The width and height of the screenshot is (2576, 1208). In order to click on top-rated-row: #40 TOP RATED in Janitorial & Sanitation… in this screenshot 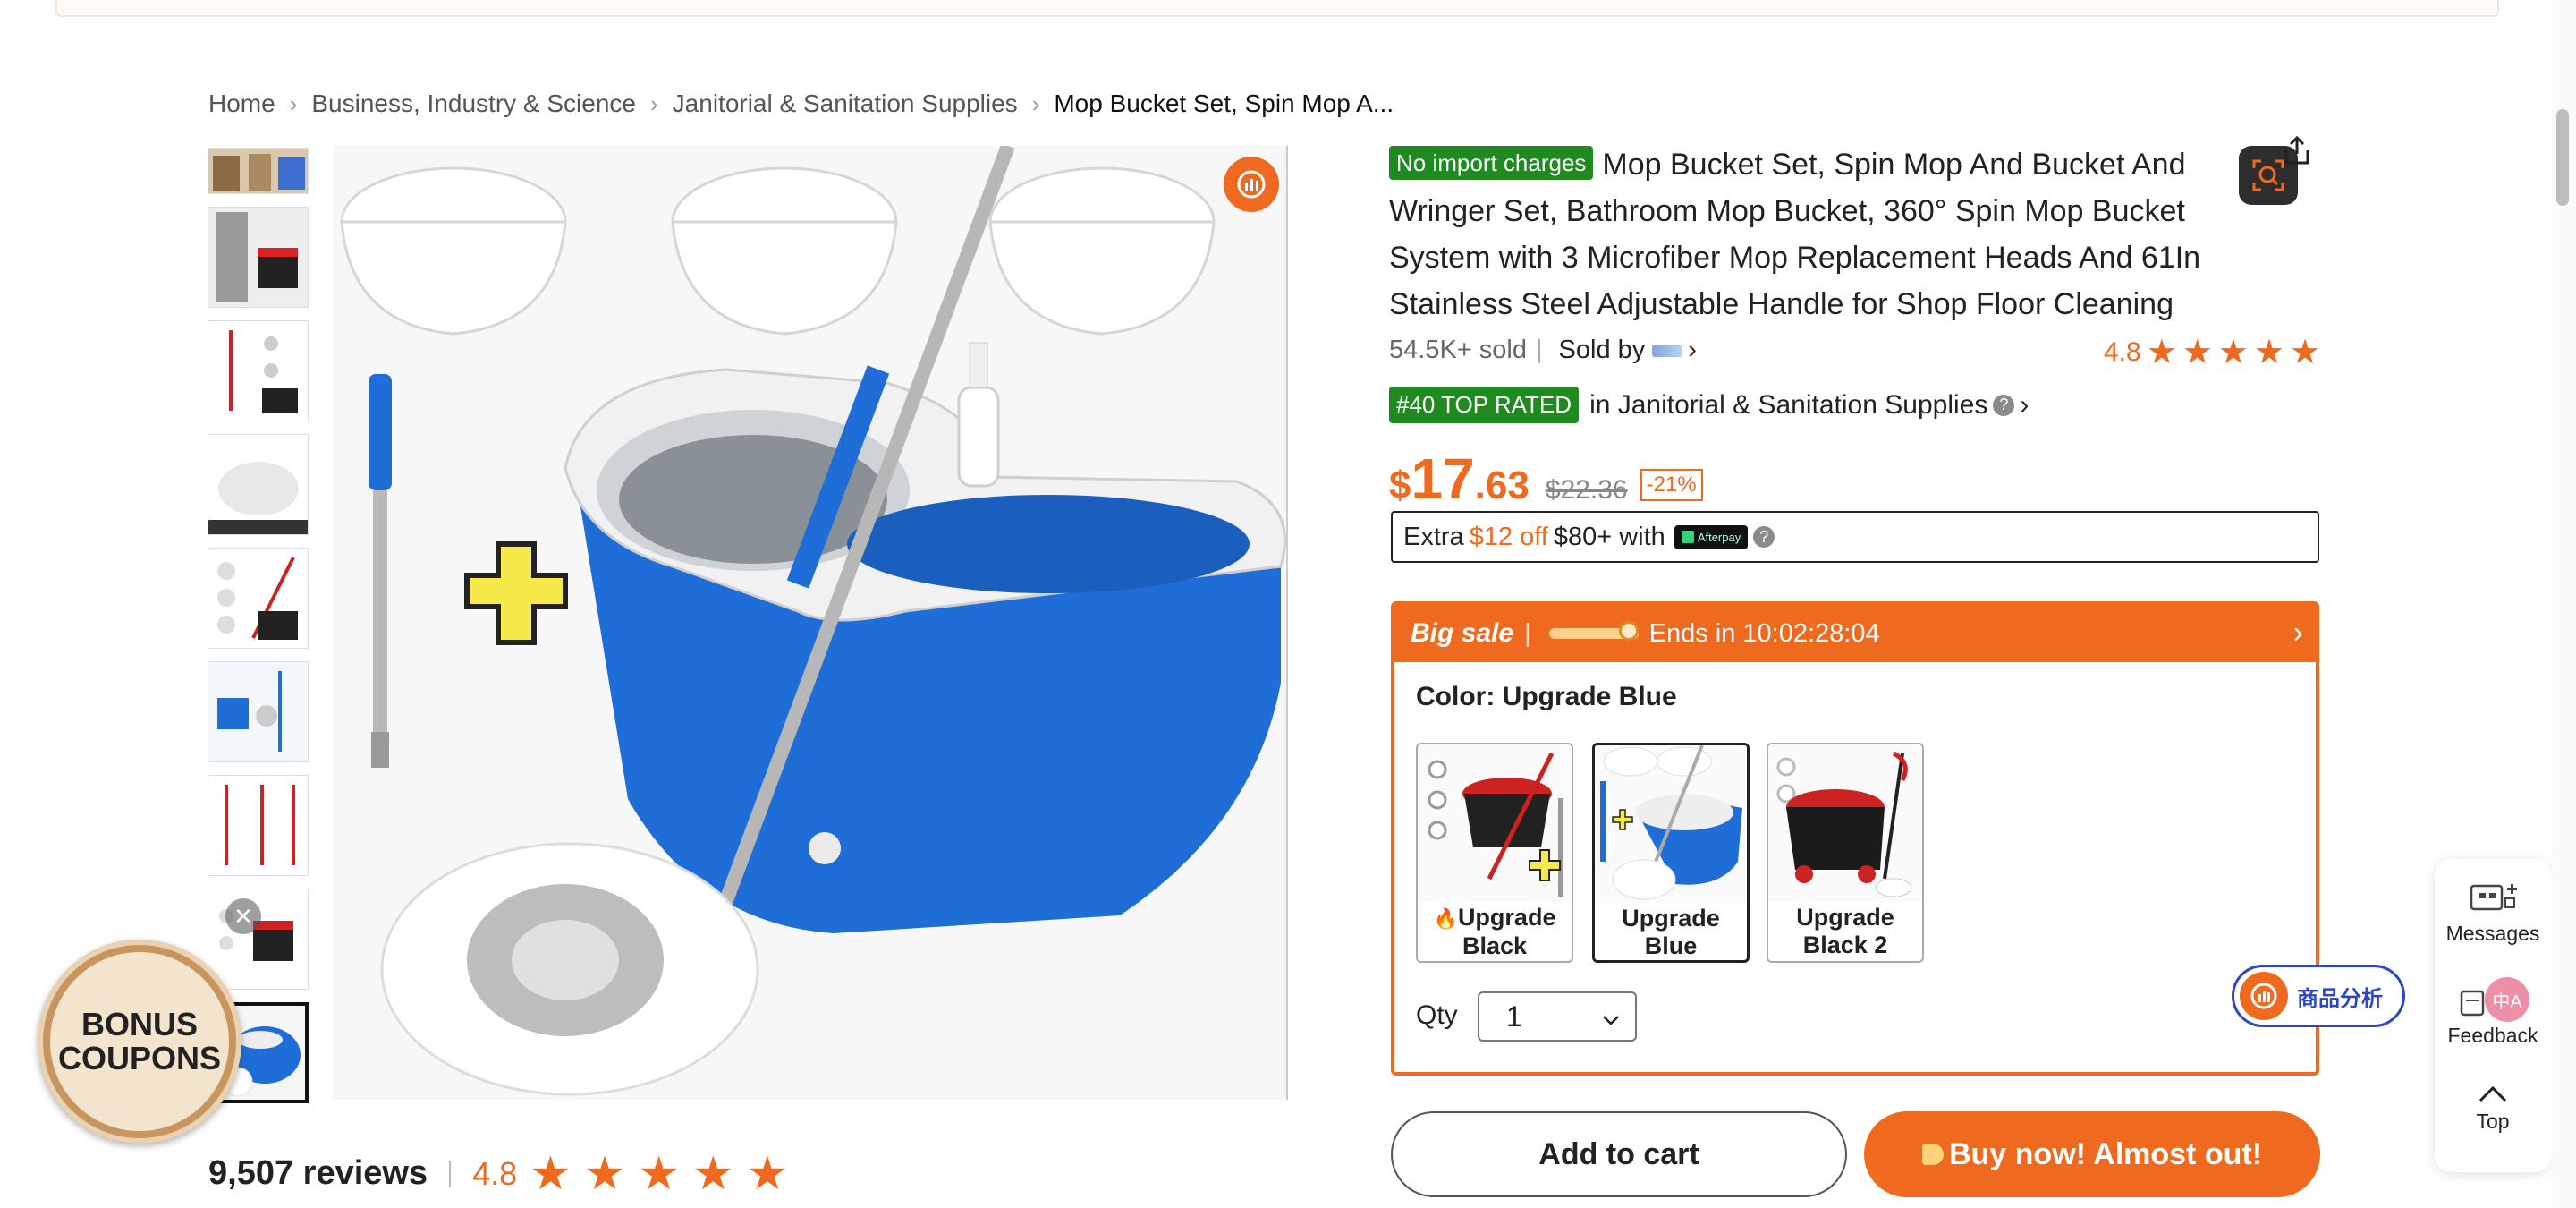, I will do `click(1709, 405)`.